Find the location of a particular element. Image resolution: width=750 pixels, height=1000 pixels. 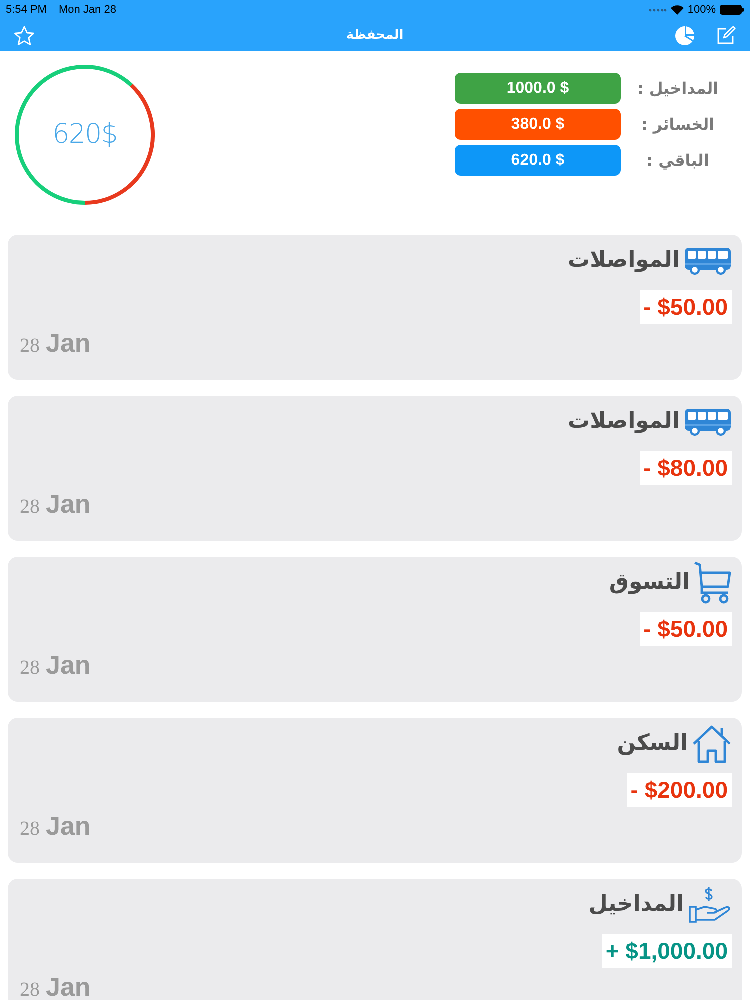

status-time: 5:54 PM is located at coordinates (26, 10).